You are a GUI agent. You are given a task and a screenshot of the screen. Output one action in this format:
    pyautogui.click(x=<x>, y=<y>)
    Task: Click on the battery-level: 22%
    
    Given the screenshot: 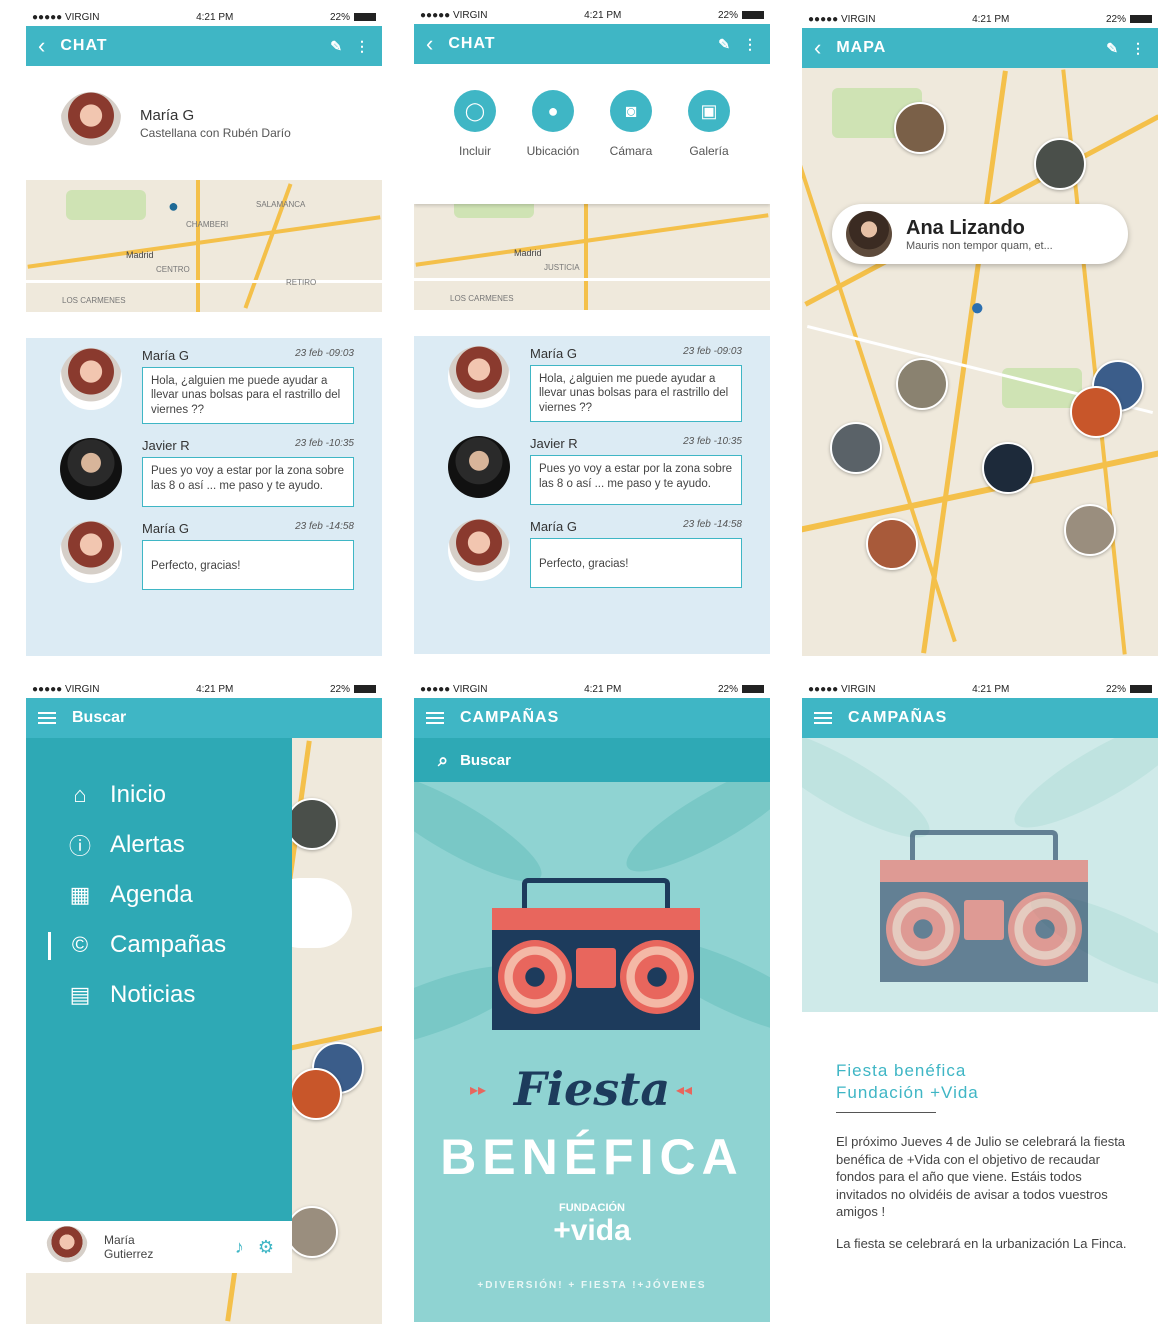 What is the action you would take?
    pyautogui.click(x=339, y=17)
    